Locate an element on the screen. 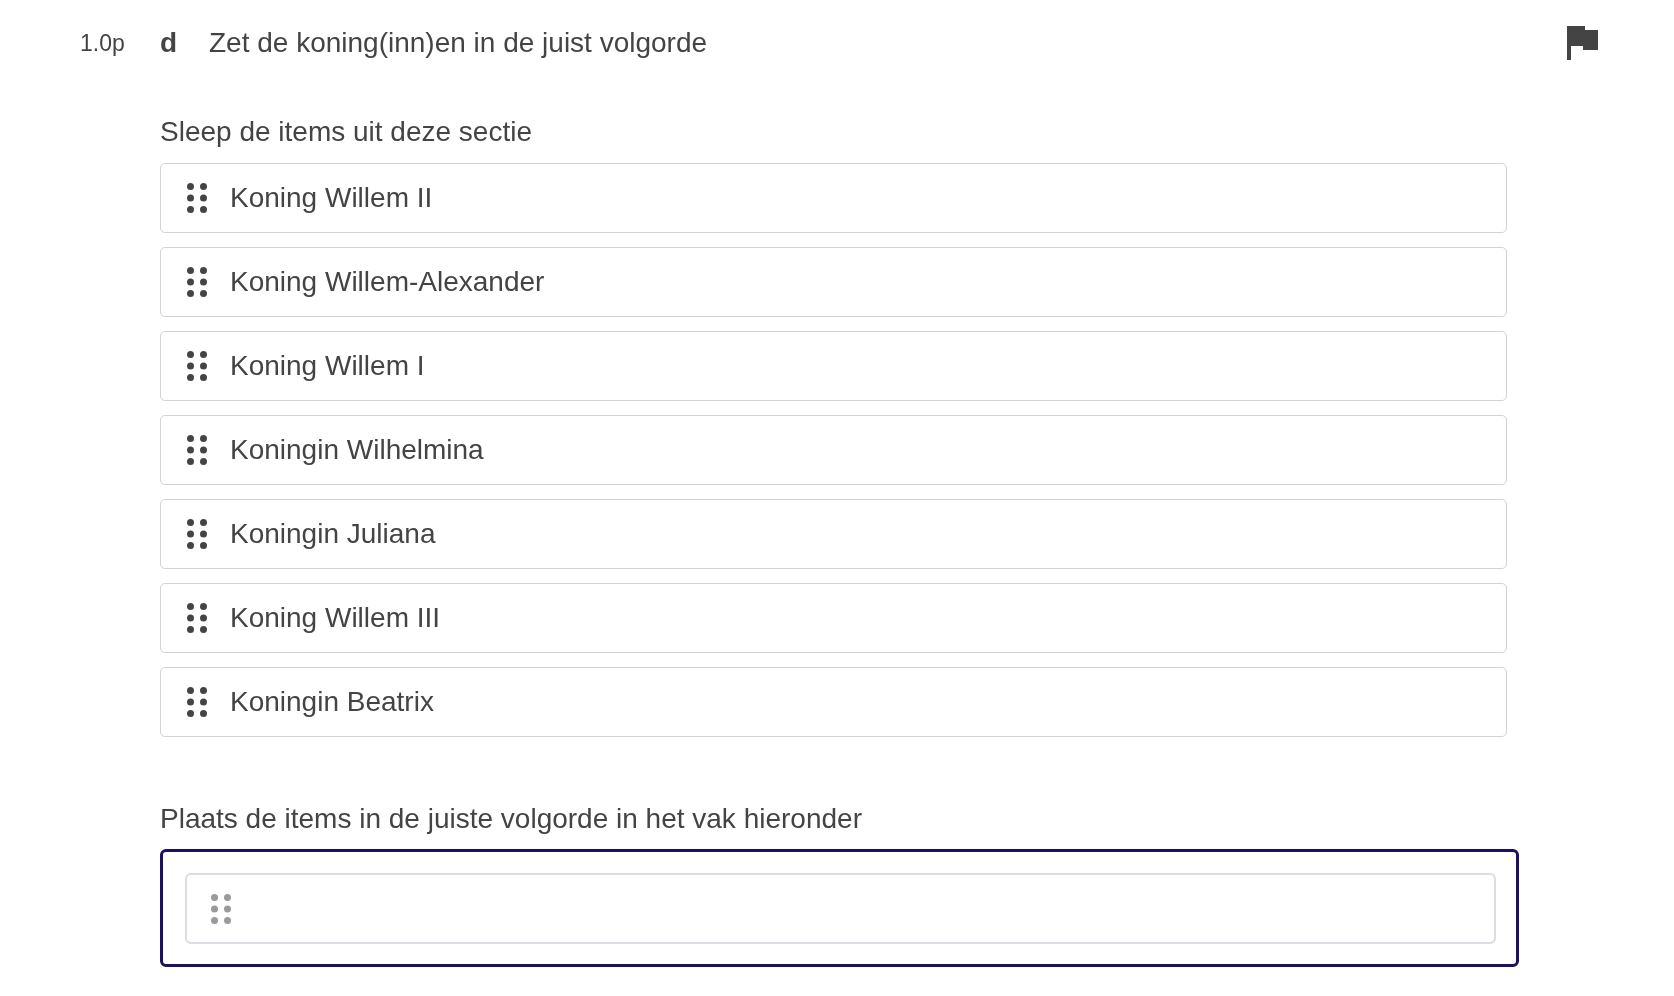  drag-item: Koning Willem II is located at coordinates (833, 198).